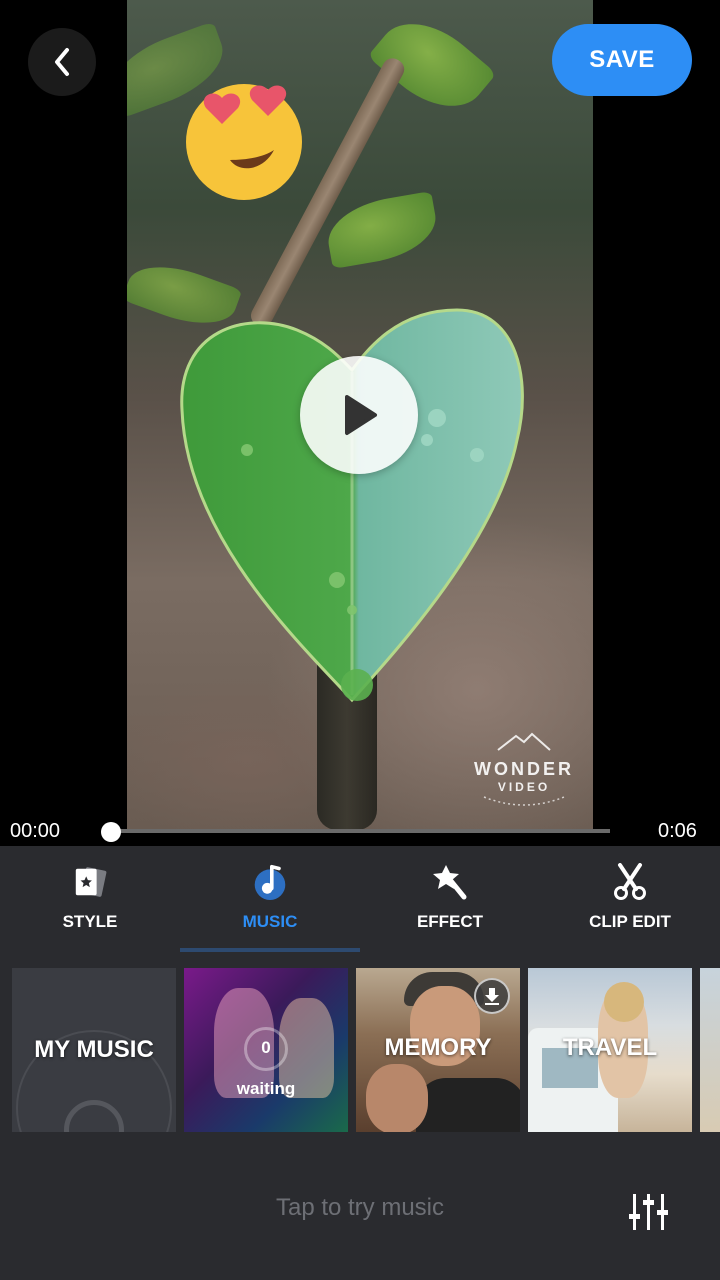 This screenshot has height=1280, width=720. Describe the element at coordinates (382, 230) in the screenshot. I see `background-leaf` at that location.